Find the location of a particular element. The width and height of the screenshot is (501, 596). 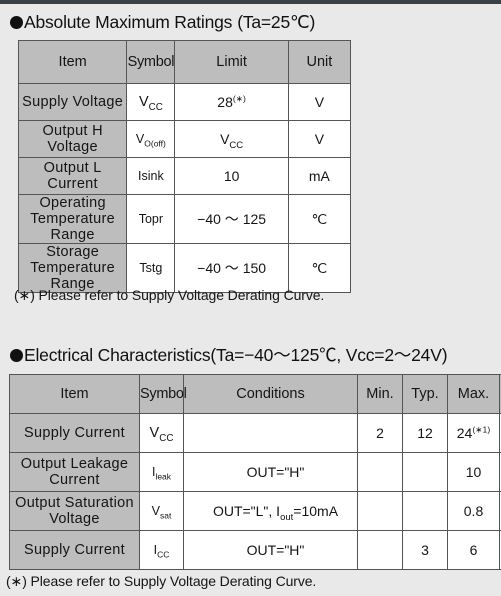

row-limit: 28(∗) is located at coordinates (231, 102).